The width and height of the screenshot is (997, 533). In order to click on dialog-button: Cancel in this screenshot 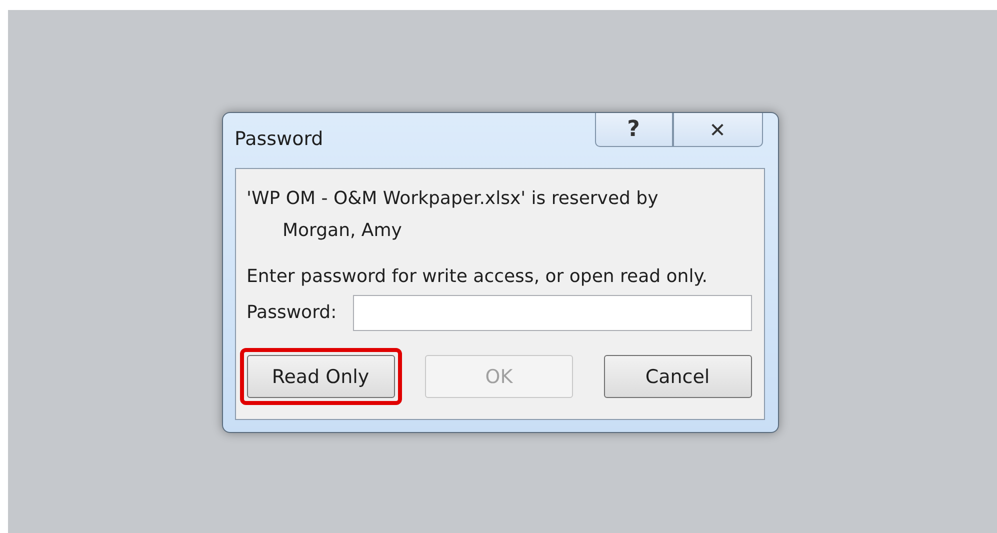, I will do `click(678, 376)`.